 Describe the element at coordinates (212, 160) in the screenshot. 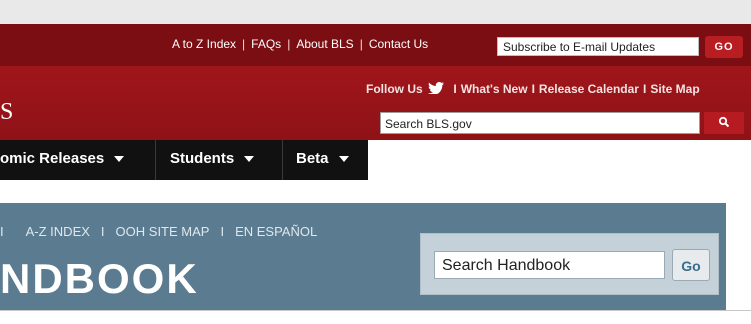

I see `nav-students: Students` at that location.